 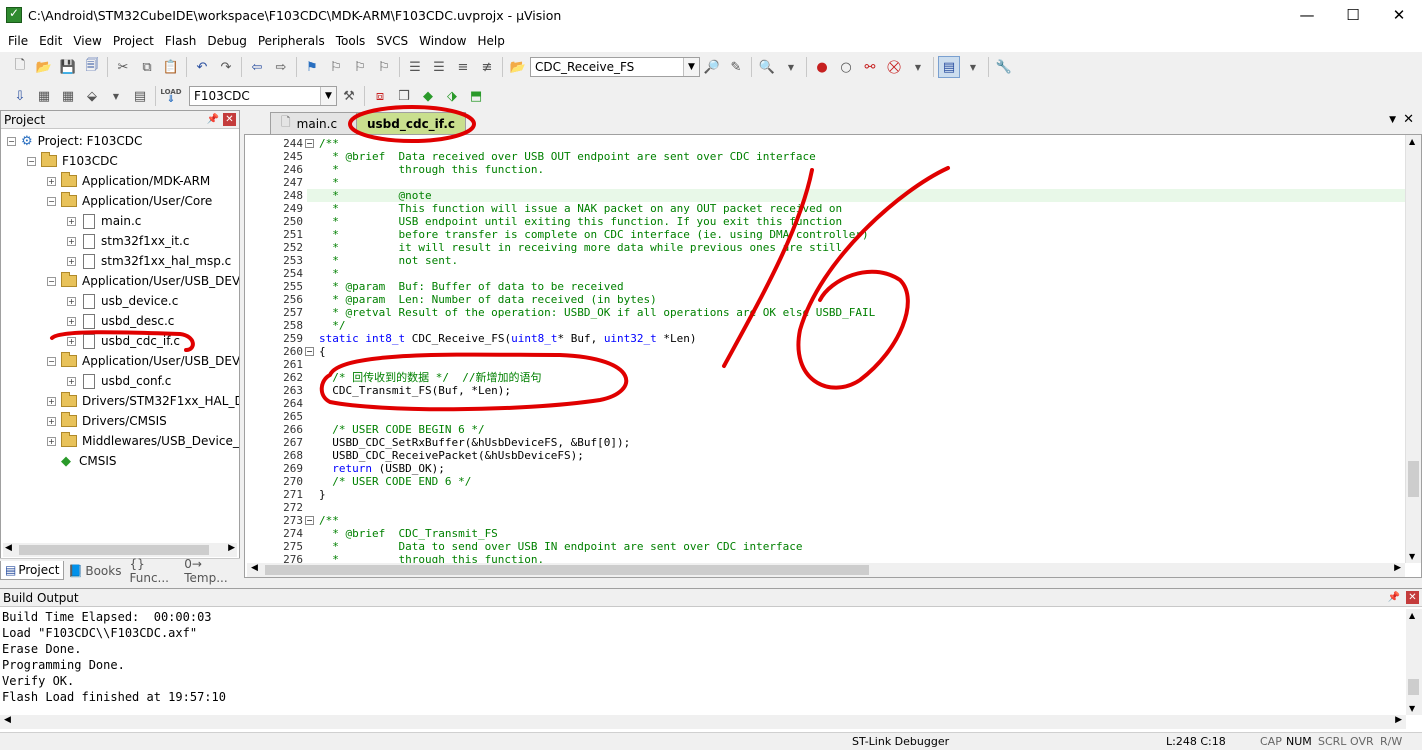 What do you see at coordinates (411, 123) in the screenshot?
I see `tab-usbd-cdc-if-c: usbd_cdc_if.c` at bounding box center [411, 123].